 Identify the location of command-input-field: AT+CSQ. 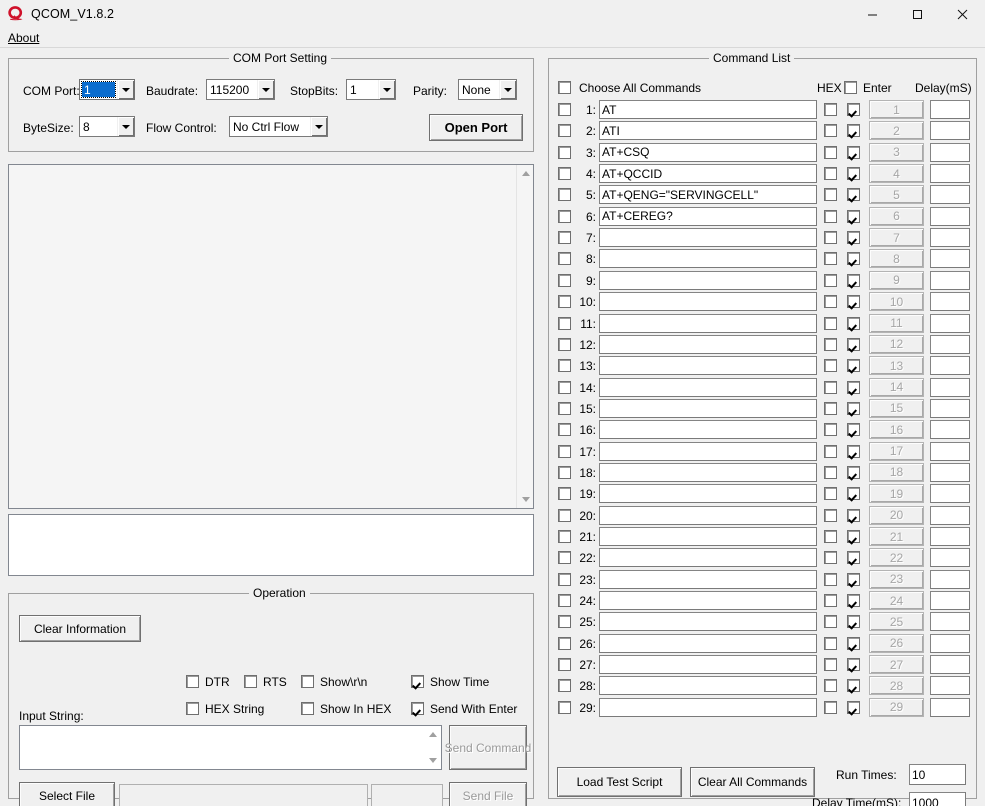
(708, 152).